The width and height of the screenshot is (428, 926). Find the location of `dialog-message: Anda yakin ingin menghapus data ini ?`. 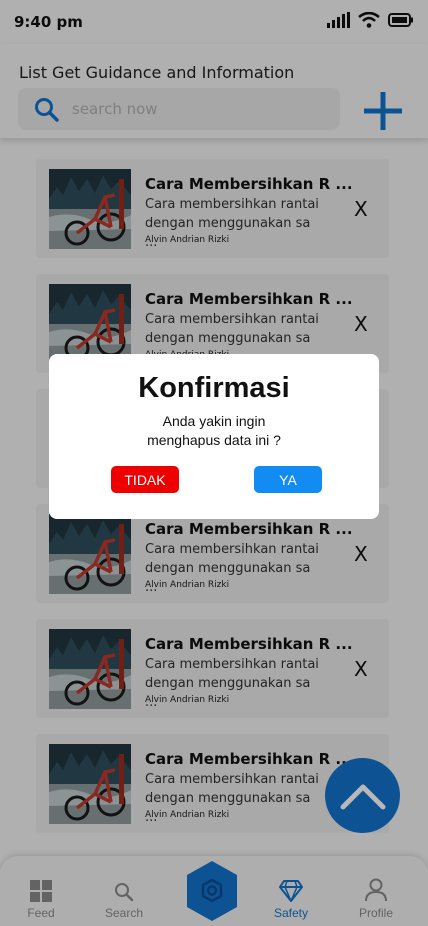

dialog-message: Anda yakin ingin menghapus data ini ? is located at coordinates (214, 431).